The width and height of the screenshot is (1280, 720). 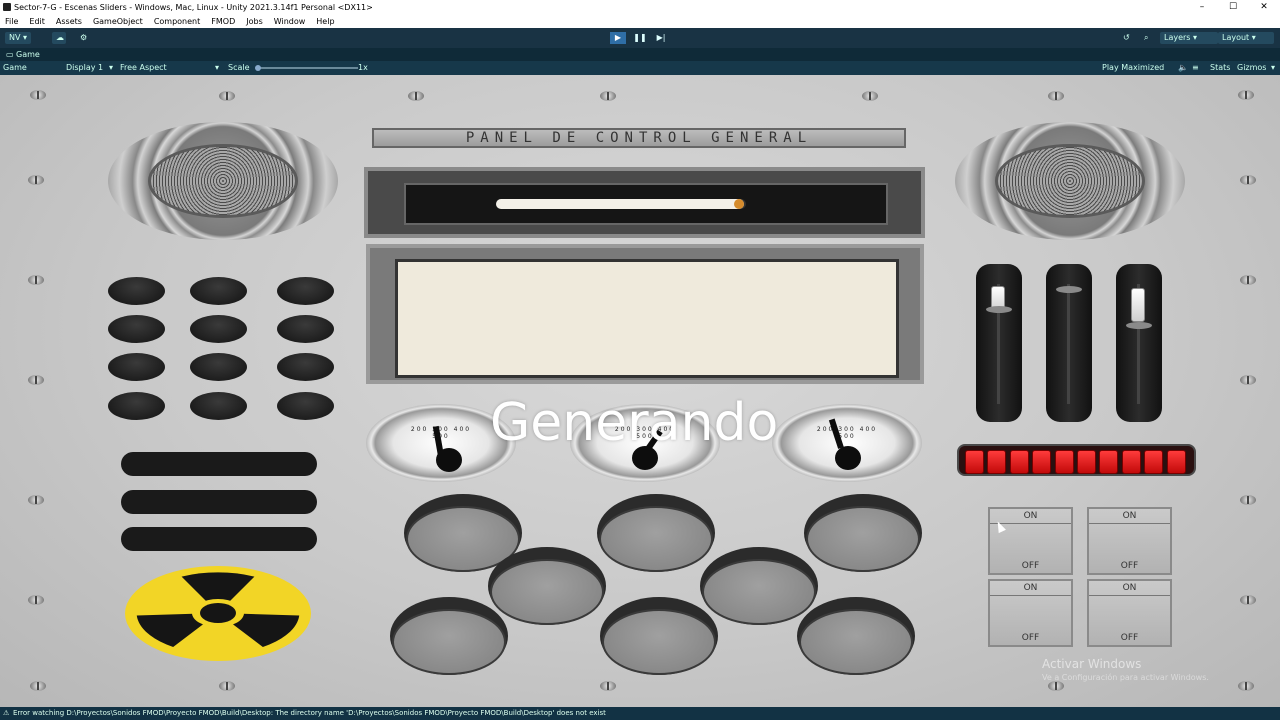 What do you see at coordinates (1202, 7) in the screenshot?
I see `minimize-button: –` at bounding box center [1202, 7].